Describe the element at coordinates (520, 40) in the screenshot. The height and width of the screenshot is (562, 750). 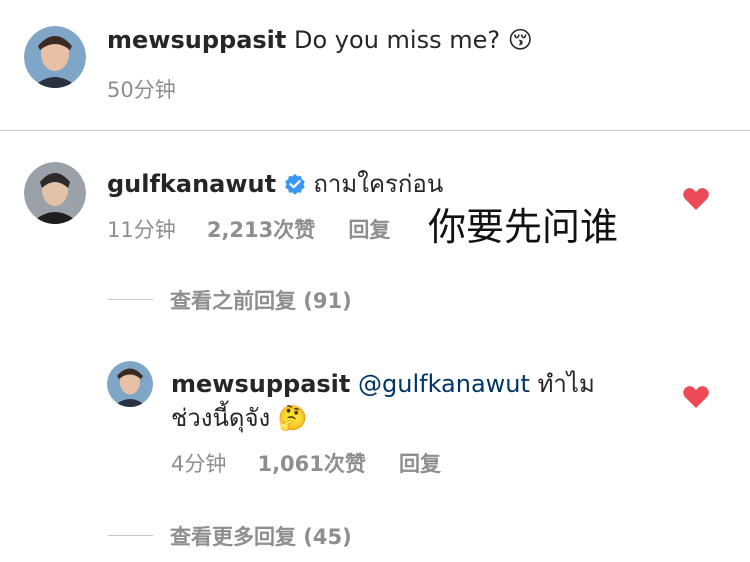
I see `kissing-face-emoji: 😚` at that location.